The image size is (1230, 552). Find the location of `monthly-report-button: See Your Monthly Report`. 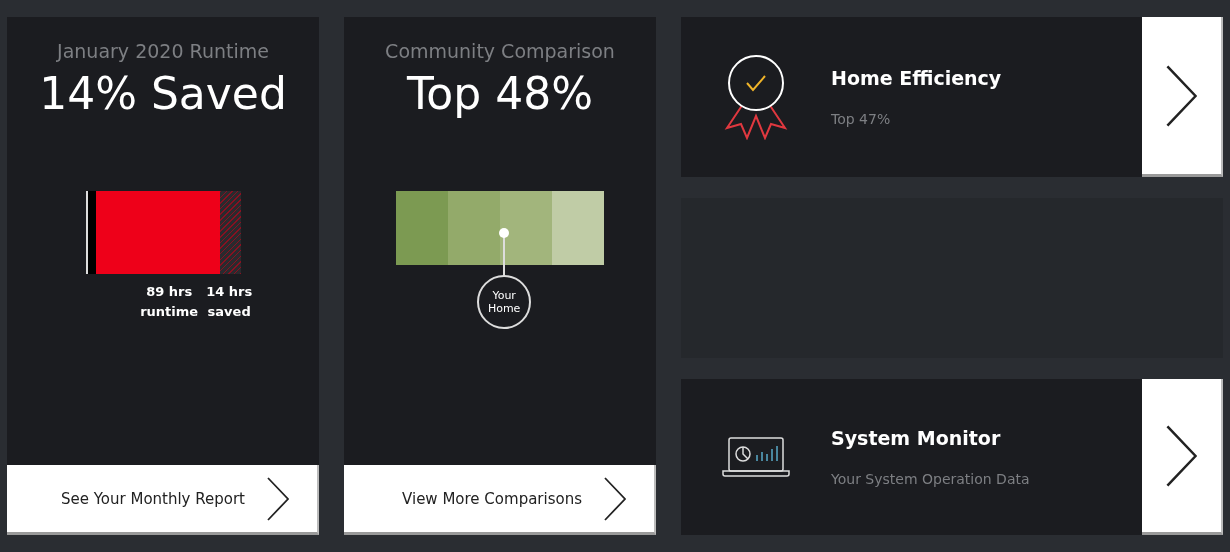

monthly-report-button: See Your Monthly Report is located at coordinates (163, 500).